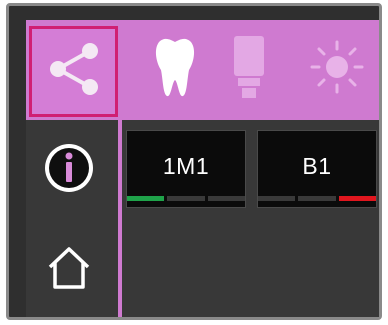 The image size is (388, 325). What do you see at coordinates (186, 166) in the screenshot?
I see `shade-label: 1M1` at bounding box center [186, 166].